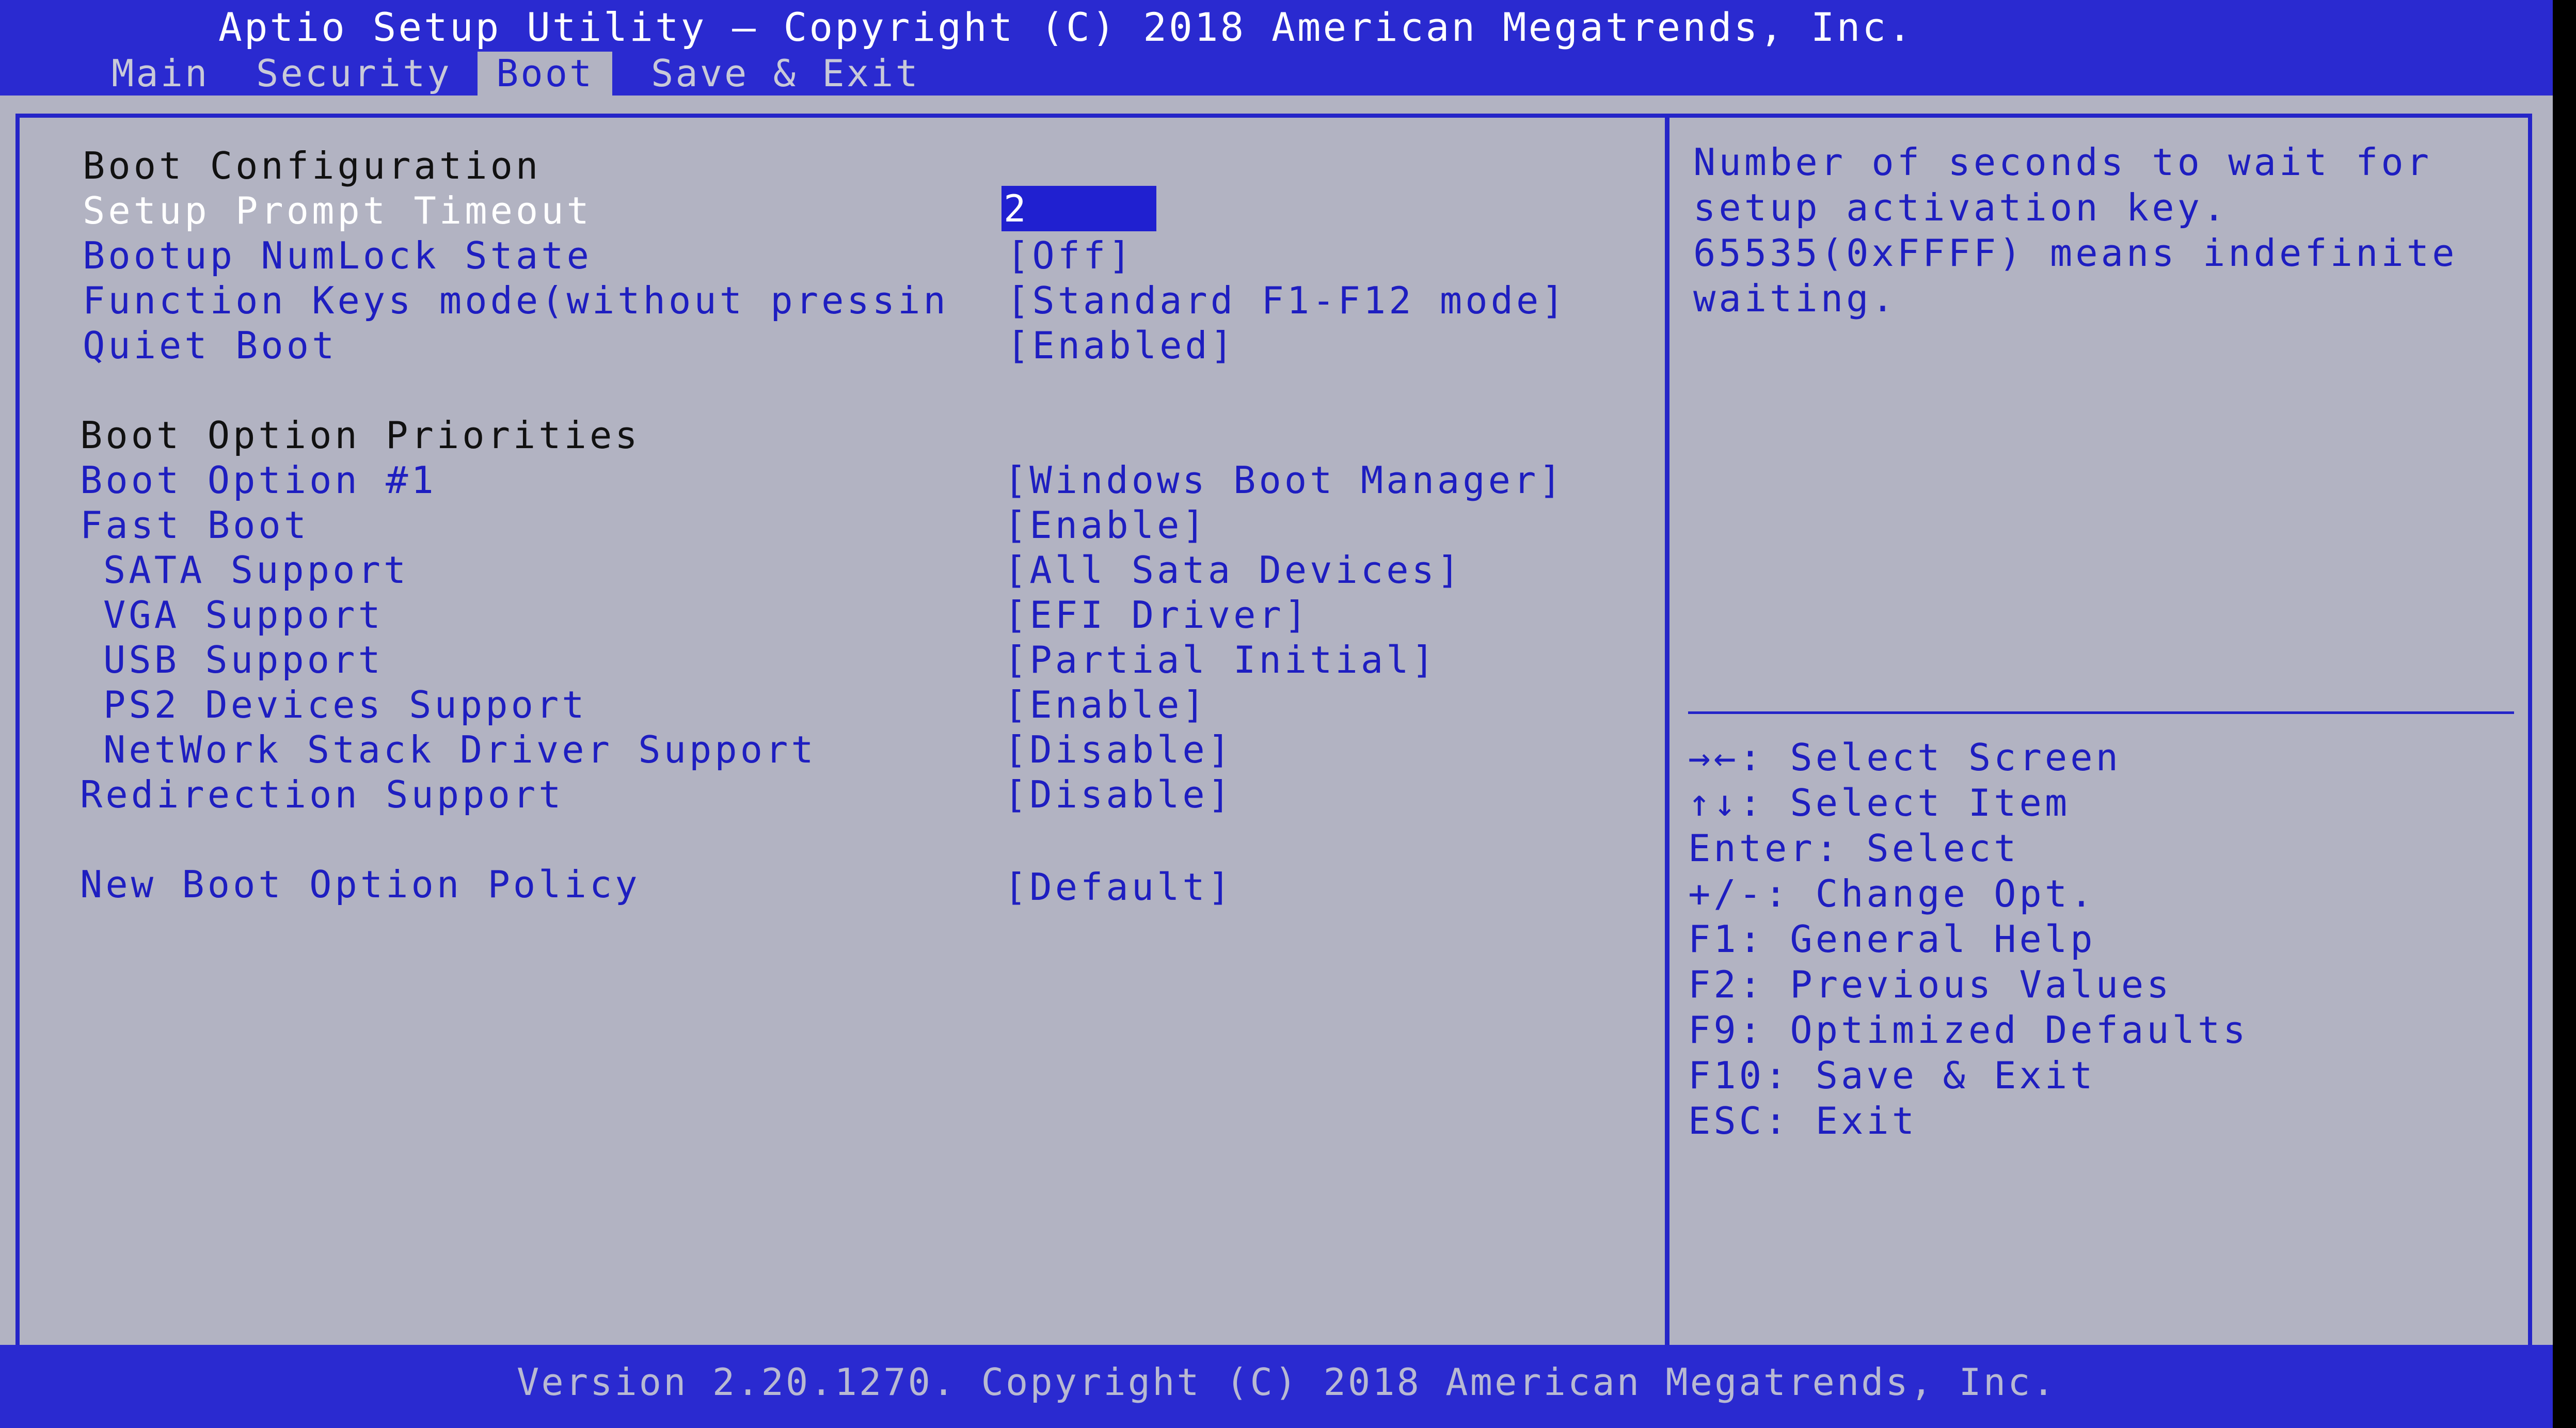 This screenshot has height=1428, width=2576. What do you see at coordinates (1070, 255) in the screenshot?
I see `bootup-numlock-state-value: [Off]` at bounding box center [1070, 255].